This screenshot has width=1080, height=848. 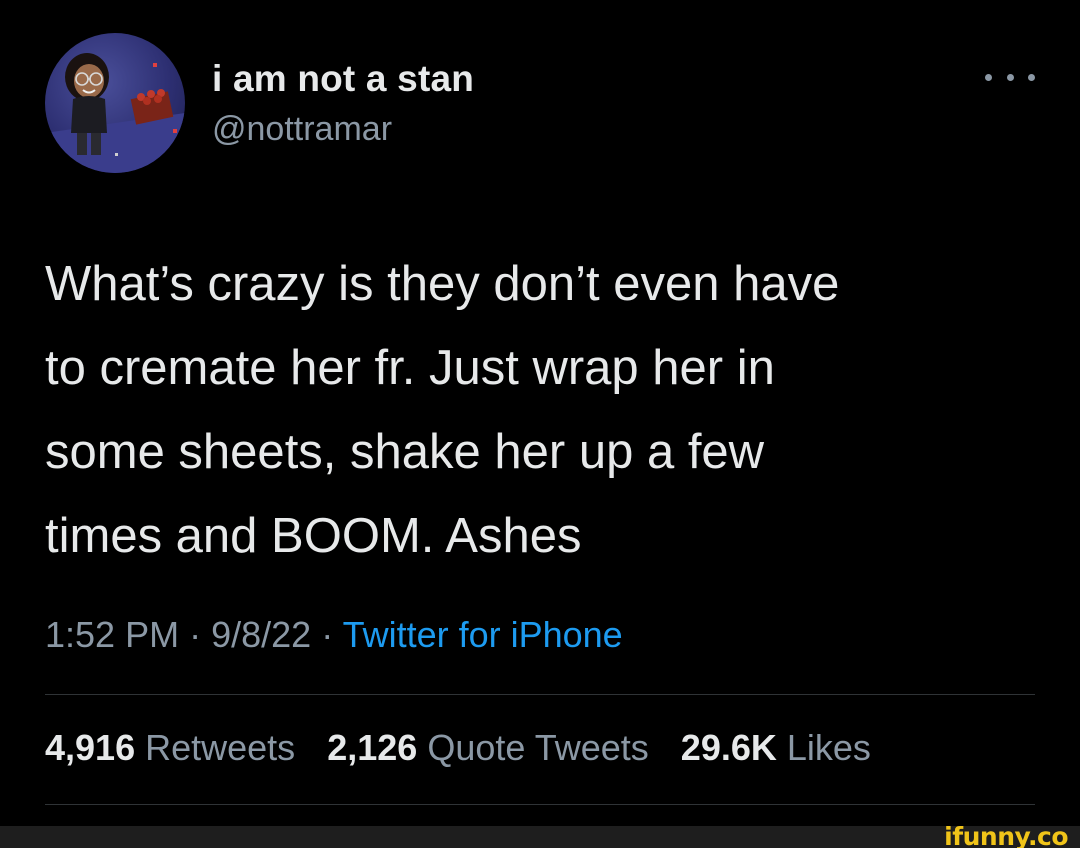 I want to click on retweets-label: Retweets, so click(x=220, y=747).